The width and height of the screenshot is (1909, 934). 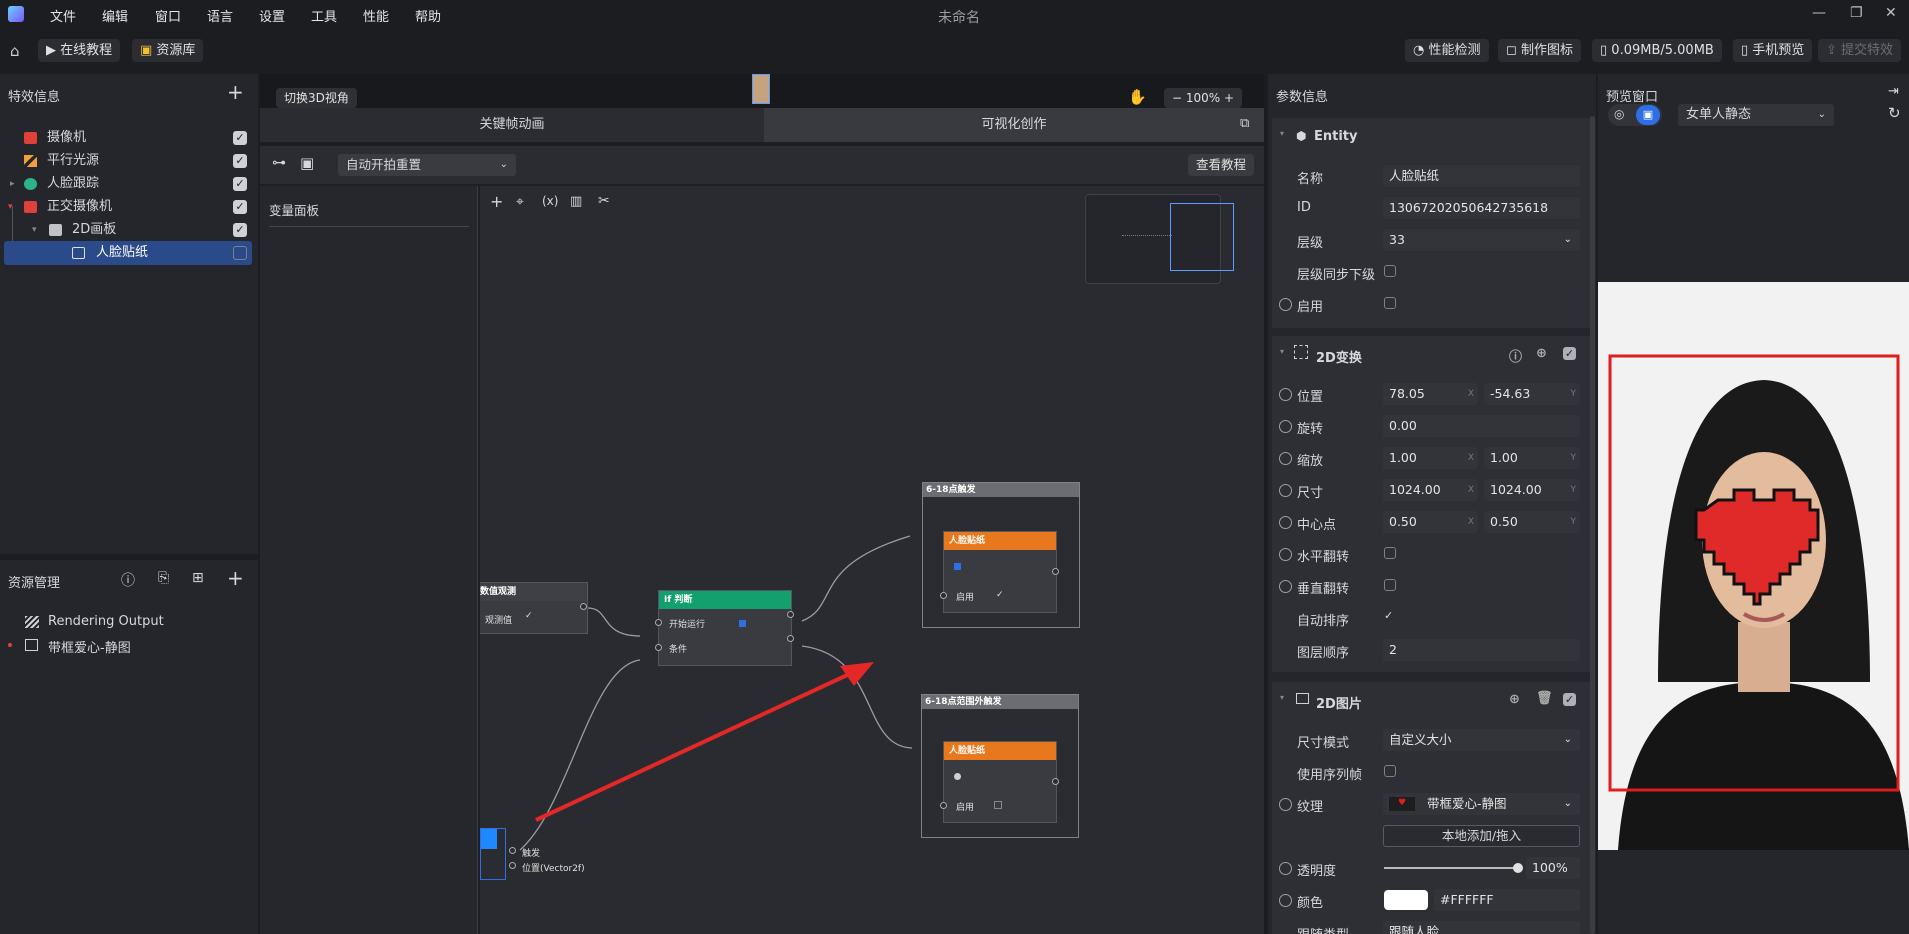 I want to click on pivot-x-input: 0.50 X, so click(x=1430, y=522).